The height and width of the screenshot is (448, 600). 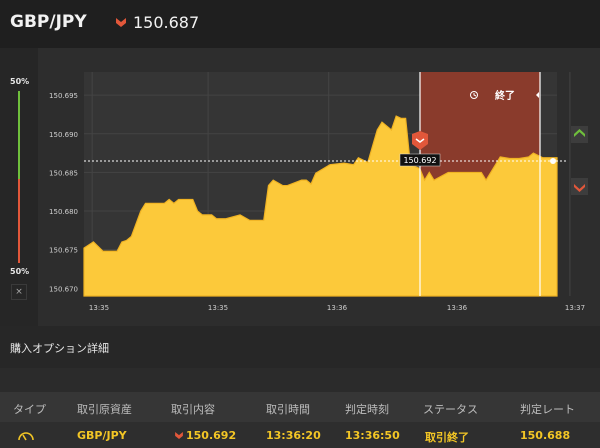 I want to click on up-arrow-icon, so click(x=579, y=133).